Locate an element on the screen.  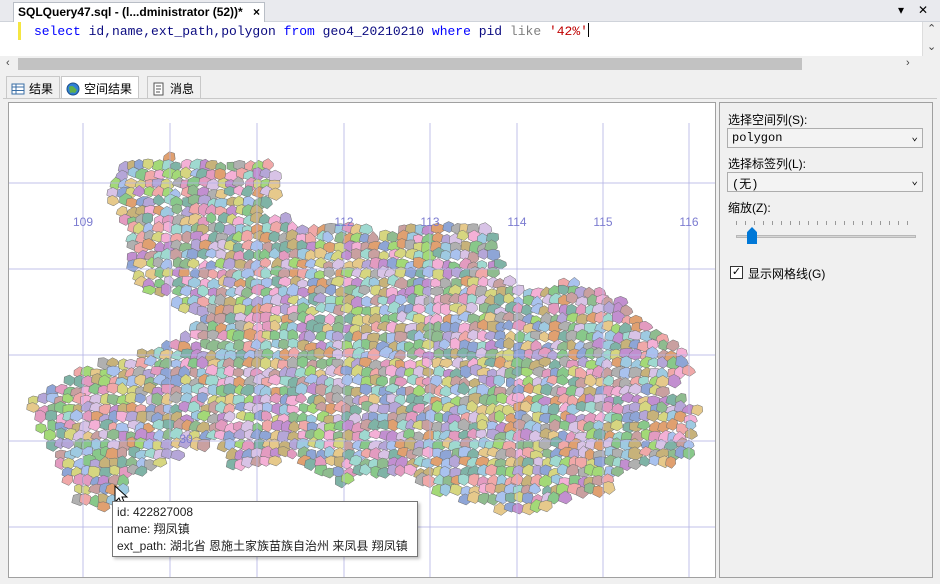
scroll-right-icon: › is located at coordinates (908, 63).